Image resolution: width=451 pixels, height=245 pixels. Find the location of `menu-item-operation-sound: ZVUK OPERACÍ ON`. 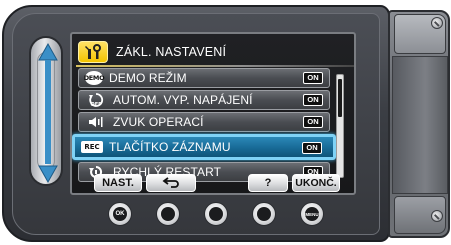

menu-item-operation-sound: ZVUK OPERACÍ ON is located at coordinates (204, 122).